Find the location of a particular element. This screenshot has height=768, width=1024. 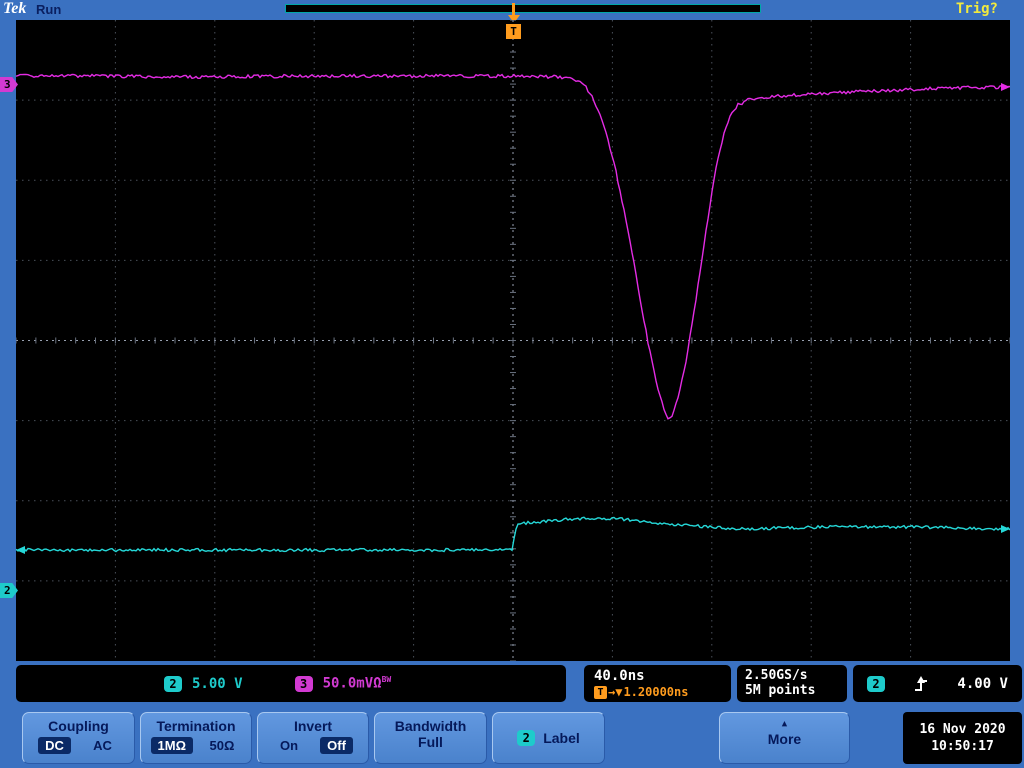

more-up-arrow-icon: ▲ is located at coordinates (784, 724).